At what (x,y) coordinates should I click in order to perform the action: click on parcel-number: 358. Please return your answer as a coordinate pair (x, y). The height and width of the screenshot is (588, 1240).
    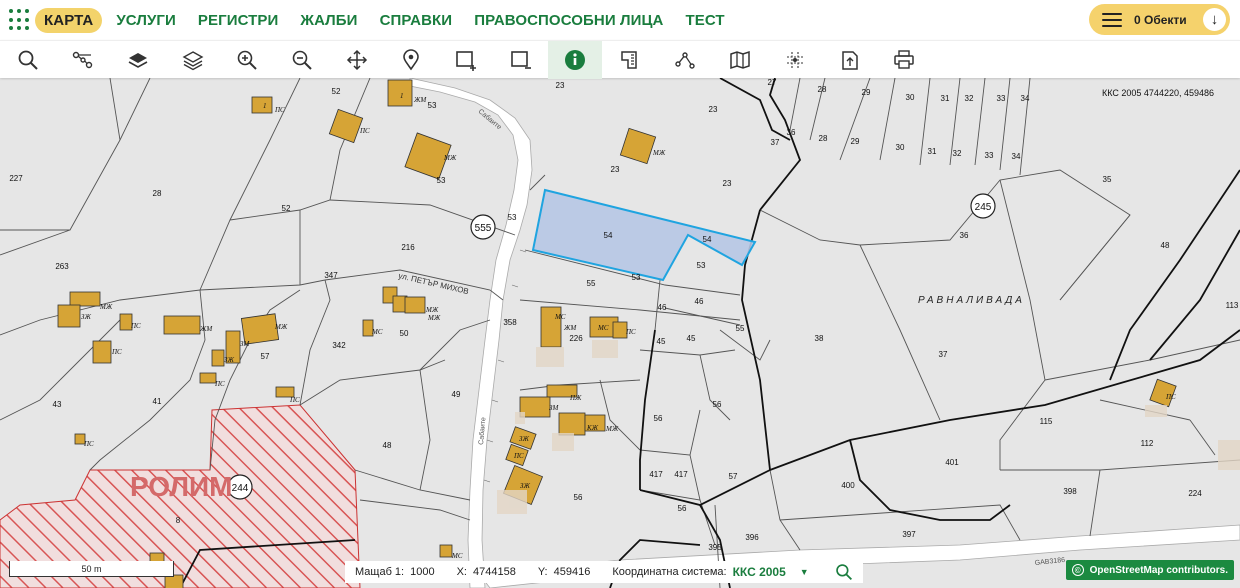
    Looking at the image, I should click on (510, 322).